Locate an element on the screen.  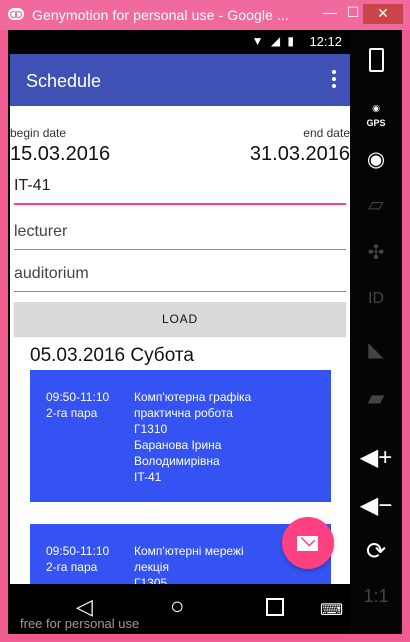
lesson-group: IT-41 is located at coordinates (148, 477).